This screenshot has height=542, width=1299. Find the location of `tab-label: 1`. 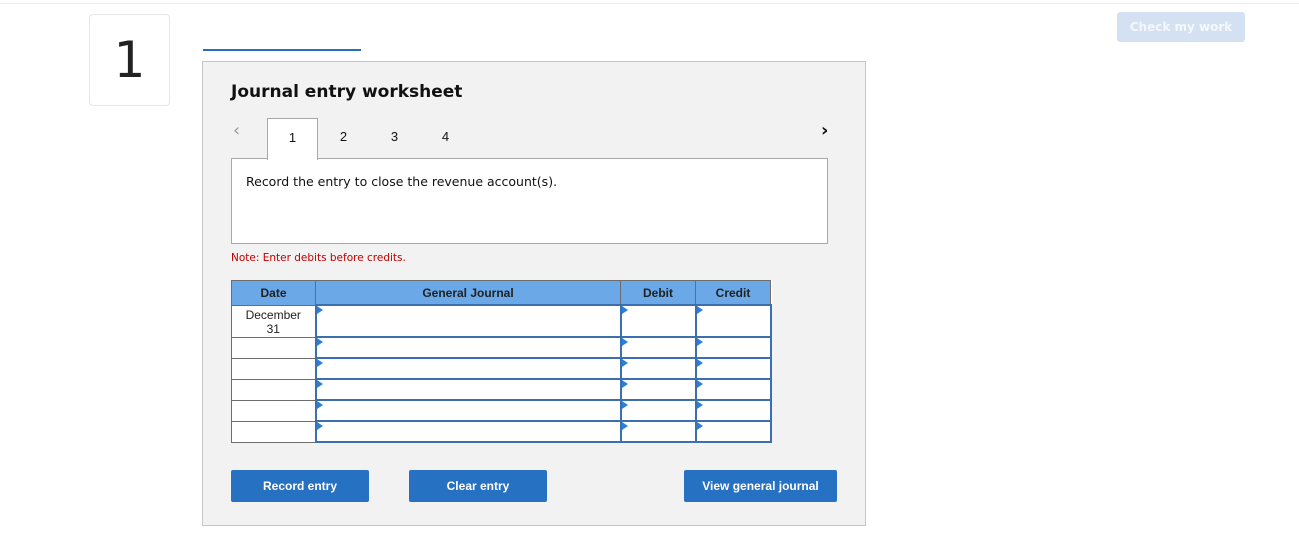

tab-label: 1 is located at coordinates (292, 137).